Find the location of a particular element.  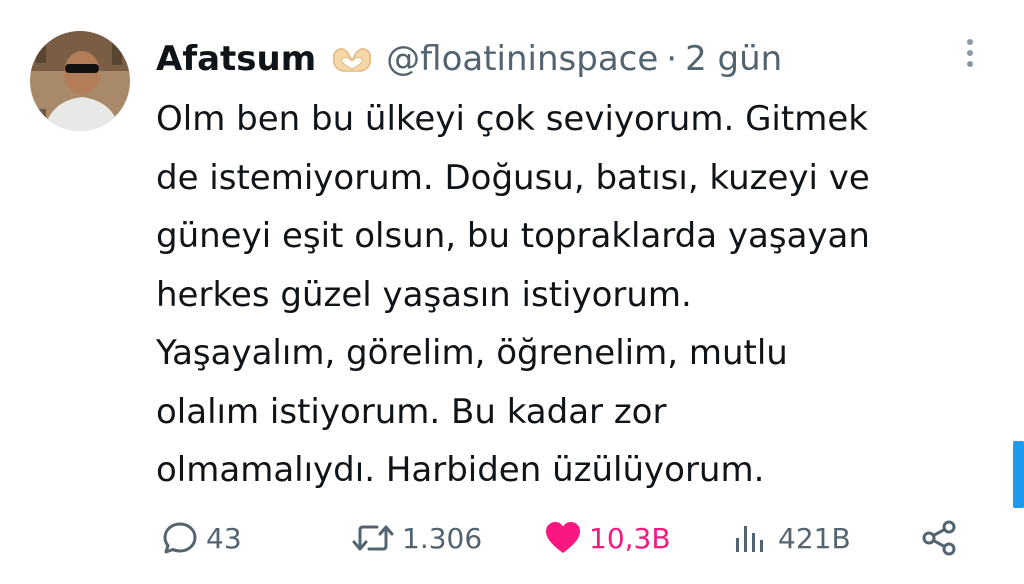

avatar is located at coordinates (80, 81).